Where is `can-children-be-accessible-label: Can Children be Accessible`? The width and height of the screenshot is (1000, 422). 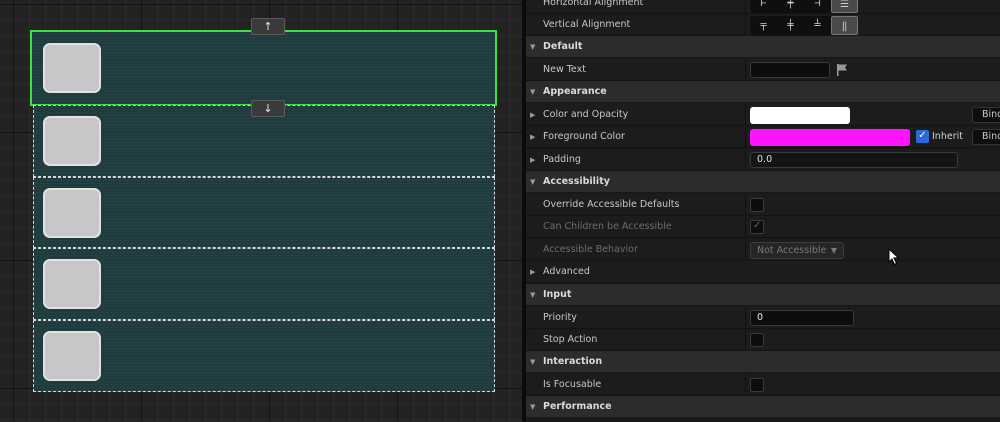
can-children-be-accessible-label: Can Children be Accessible is located at coordinates (607, 226).